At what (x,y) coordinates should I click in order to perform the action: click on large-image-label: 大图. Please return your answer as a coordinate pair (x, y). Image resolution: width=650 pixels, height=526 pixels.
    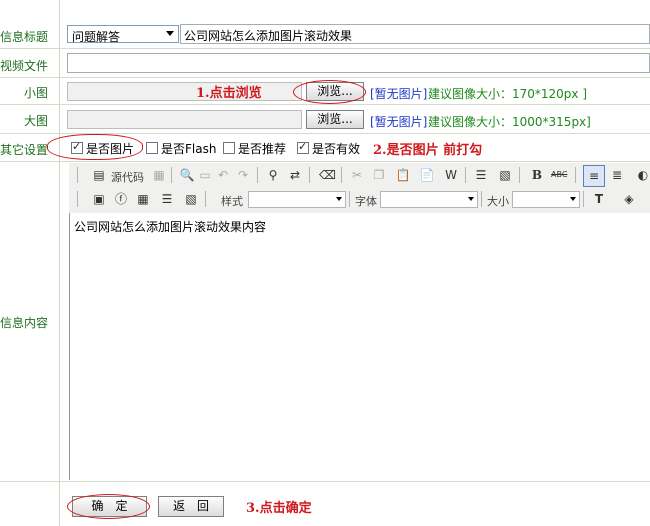
    Looking at the image, I should click on (35, 121).